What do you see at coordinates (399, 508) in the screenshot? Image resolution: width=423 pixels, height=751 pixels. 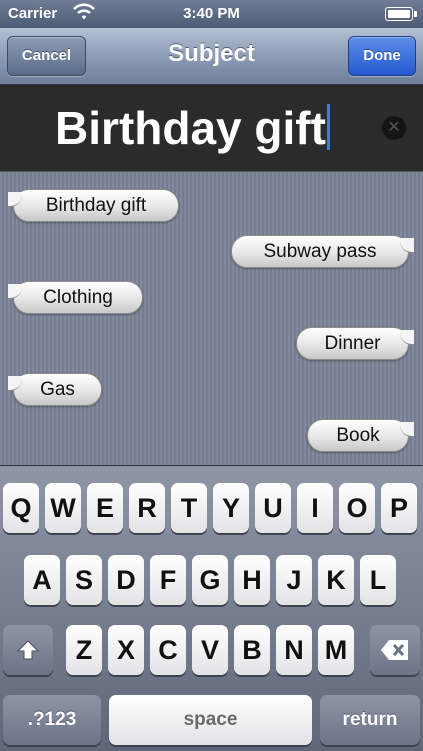 I see `key-p: P` at bounding box center [399, 508].